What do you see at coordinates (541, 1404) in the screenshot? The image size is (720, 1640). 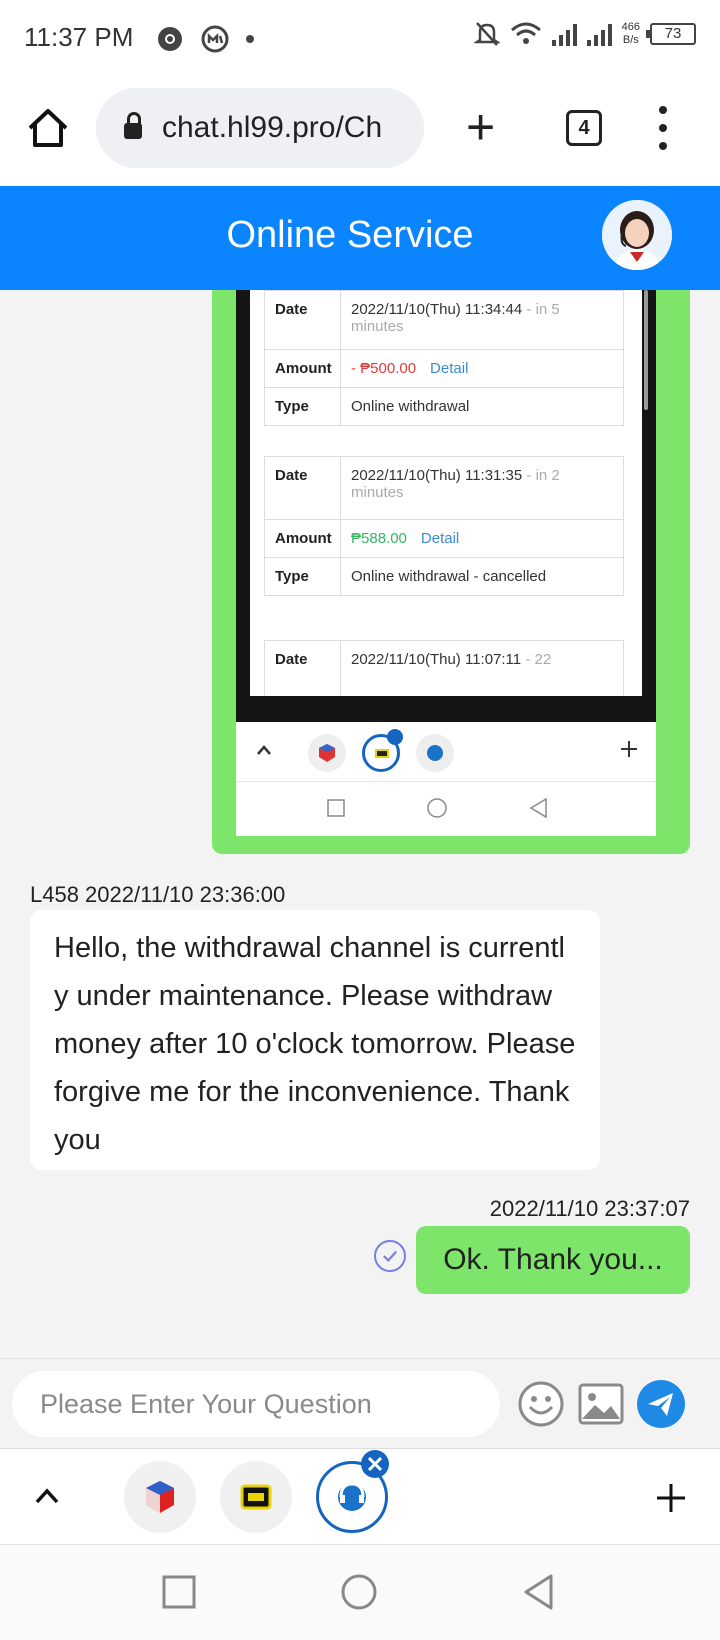 I see `emoji-icon` at bounding box center [541, 1404].